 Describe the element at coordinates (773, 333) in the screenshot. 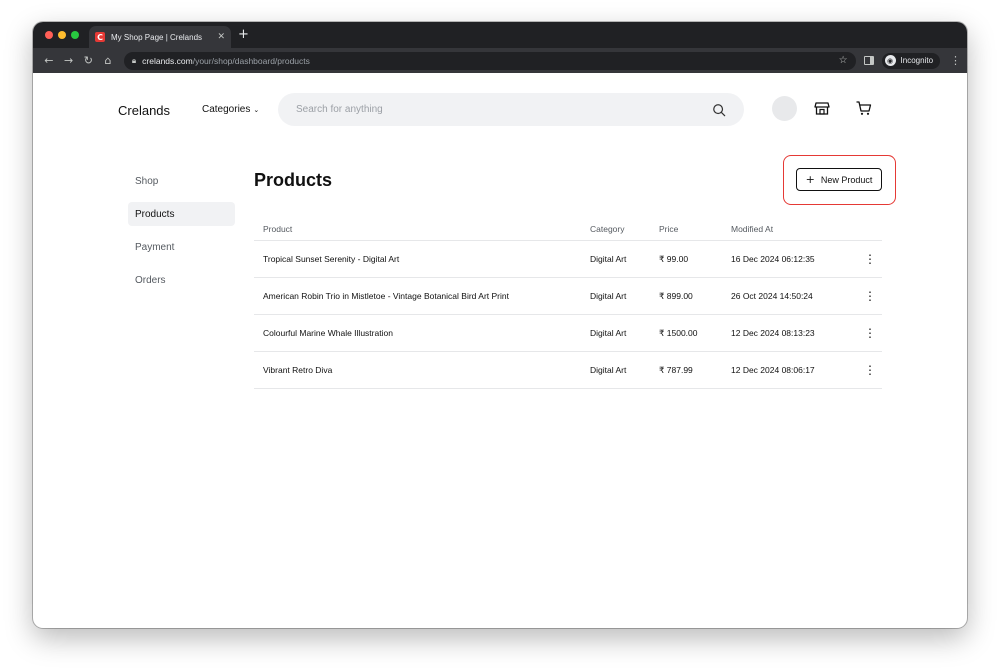

I see `product-modified-at: 12 Dec 2024 08:13:23` at that location.